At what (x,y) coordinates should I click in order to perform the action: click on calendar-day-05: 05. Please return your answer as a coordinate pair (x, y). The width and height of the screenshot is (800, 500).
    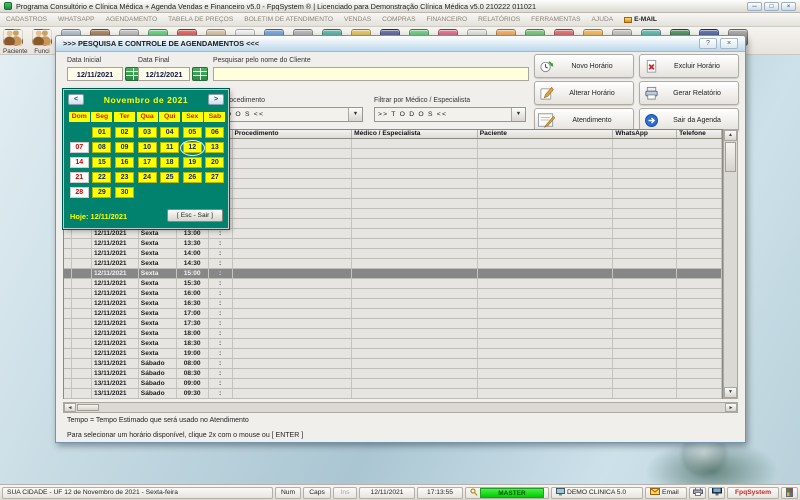
    Looking at the image, I should click on (192, 132).